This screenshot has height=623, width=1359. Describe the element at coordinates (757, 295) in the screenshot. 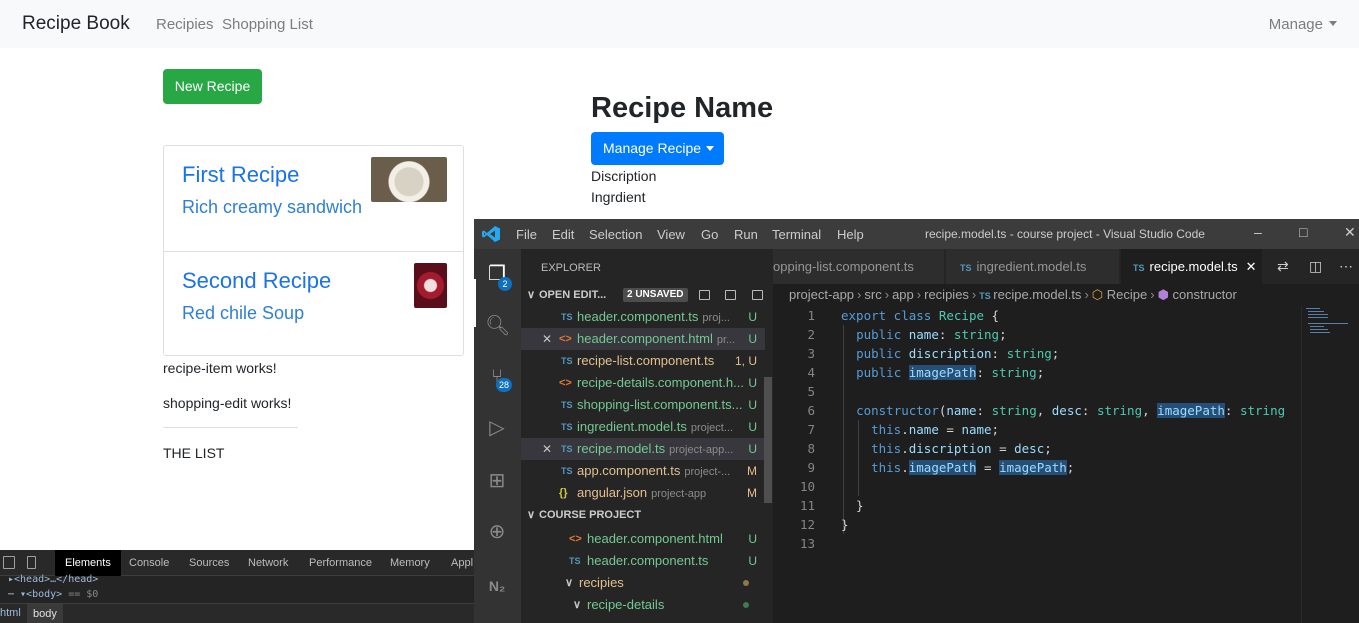

I see `close-all-icon` at that location.